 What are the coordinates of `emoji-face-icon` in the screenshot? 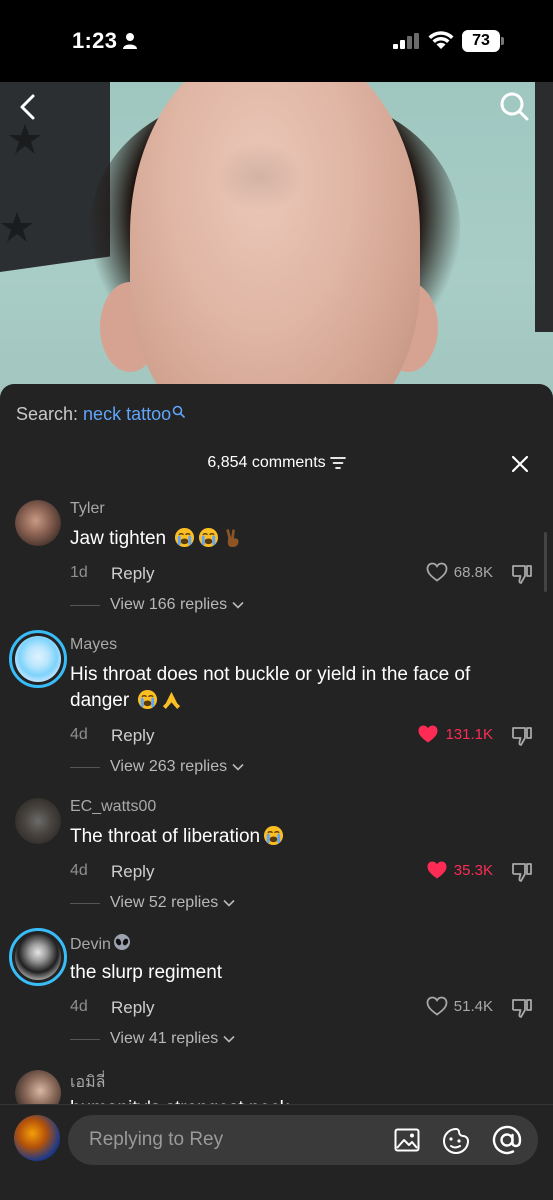 It's located at (456, 1141).